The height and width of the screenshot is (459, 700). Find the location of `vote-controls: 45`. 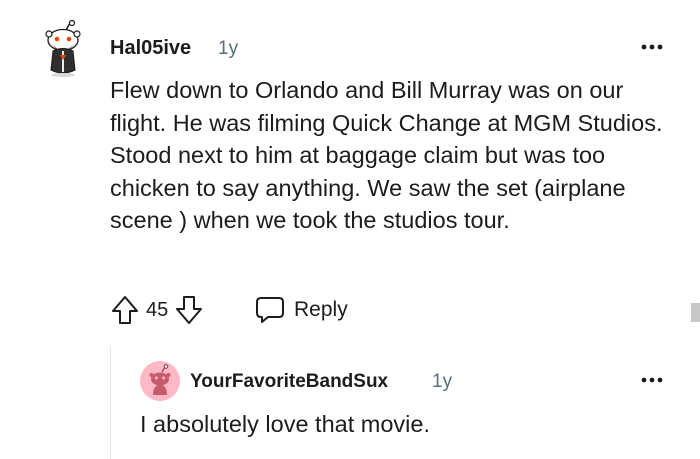

vote-controls: 45 is located at coordinates (157, 310).